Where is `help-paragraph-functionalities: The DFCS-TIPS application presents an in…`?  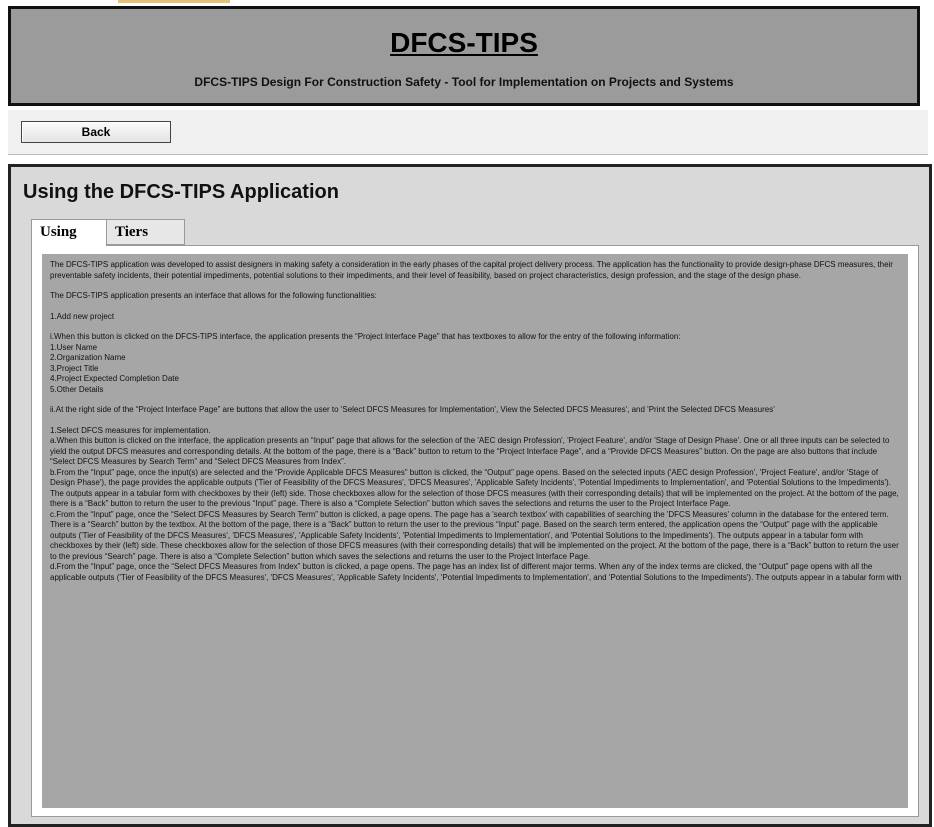
help-paragraph-functionalities: The DFCS-TIPS application presents an in… is located at coordinates (213, 295).